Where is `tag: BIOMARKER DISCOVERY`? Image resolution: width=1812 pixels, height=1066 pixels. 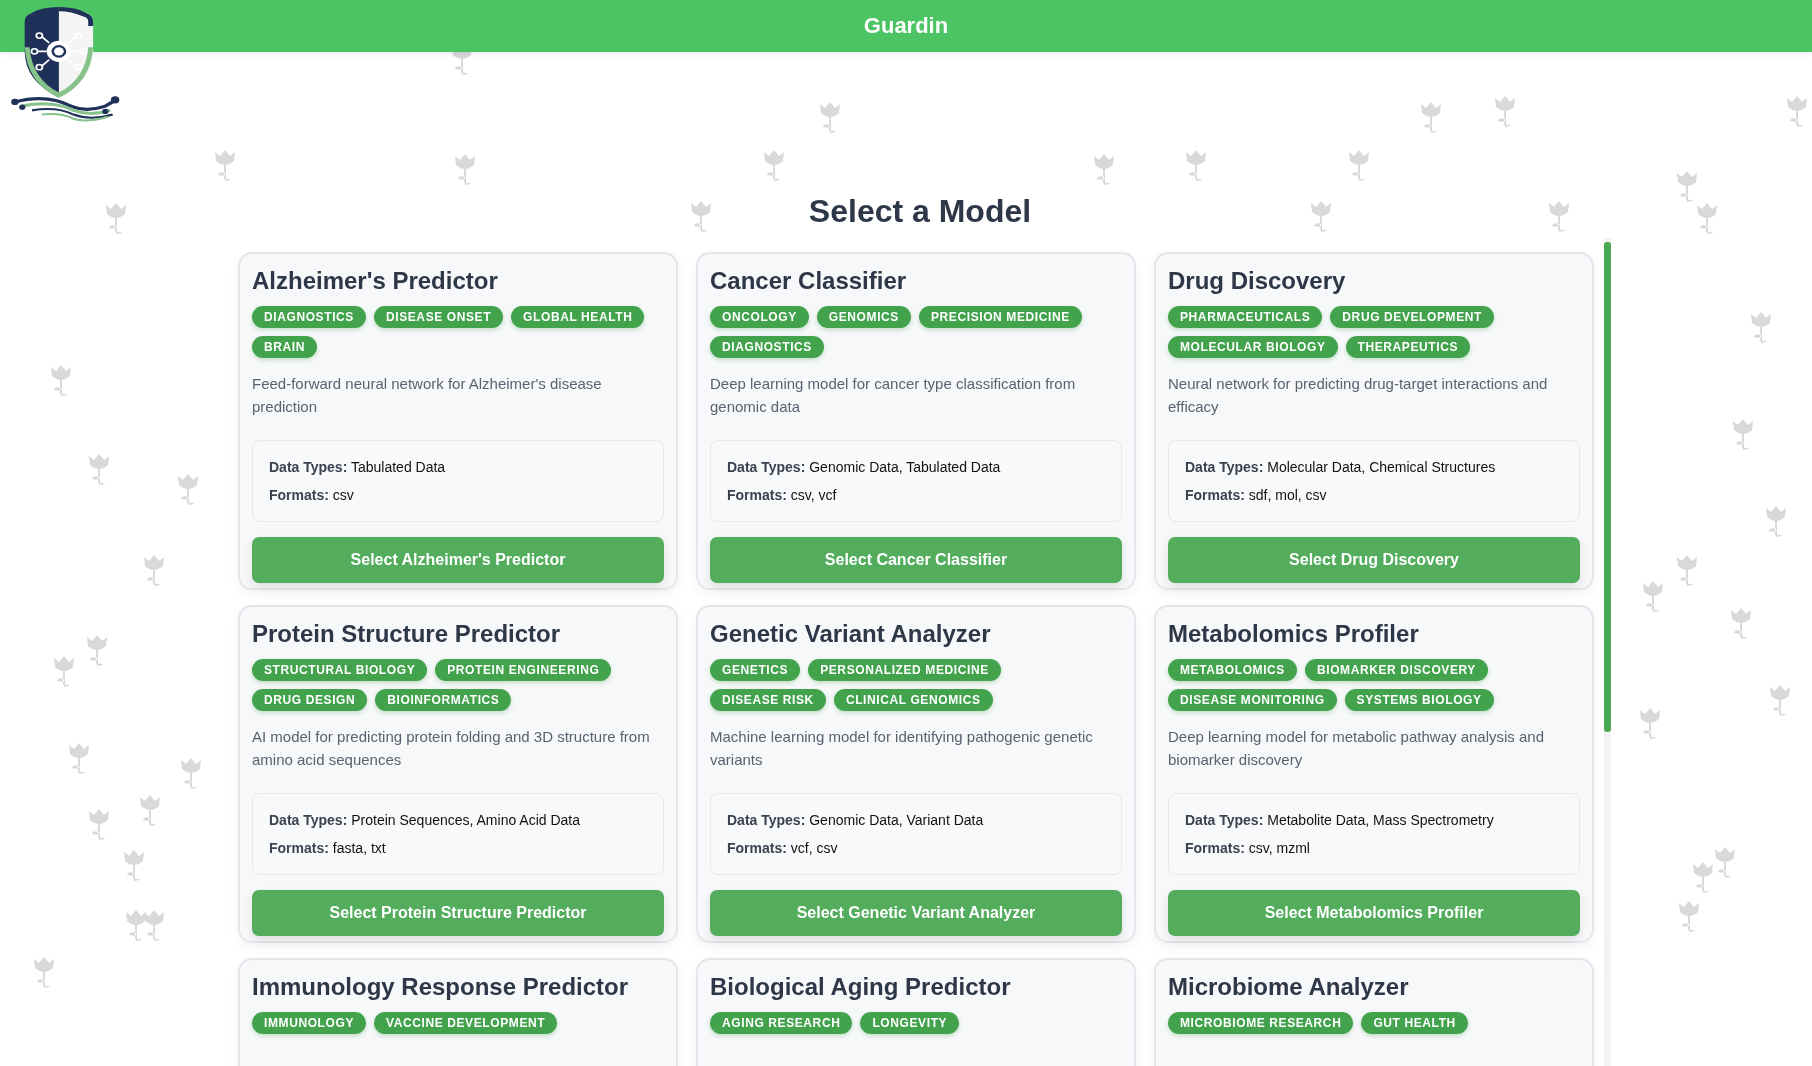
tag: BIOMARKER DISCOVERY is located at coordinates (1396, 670).